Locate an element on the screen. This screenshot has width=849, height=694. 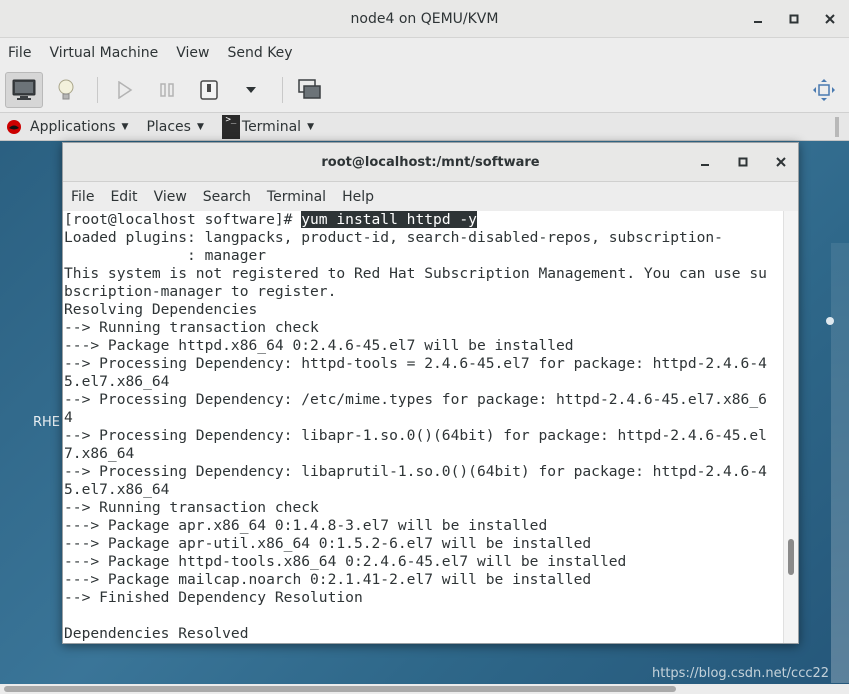
applications-label: Applications is located at coordinates (73, 126).